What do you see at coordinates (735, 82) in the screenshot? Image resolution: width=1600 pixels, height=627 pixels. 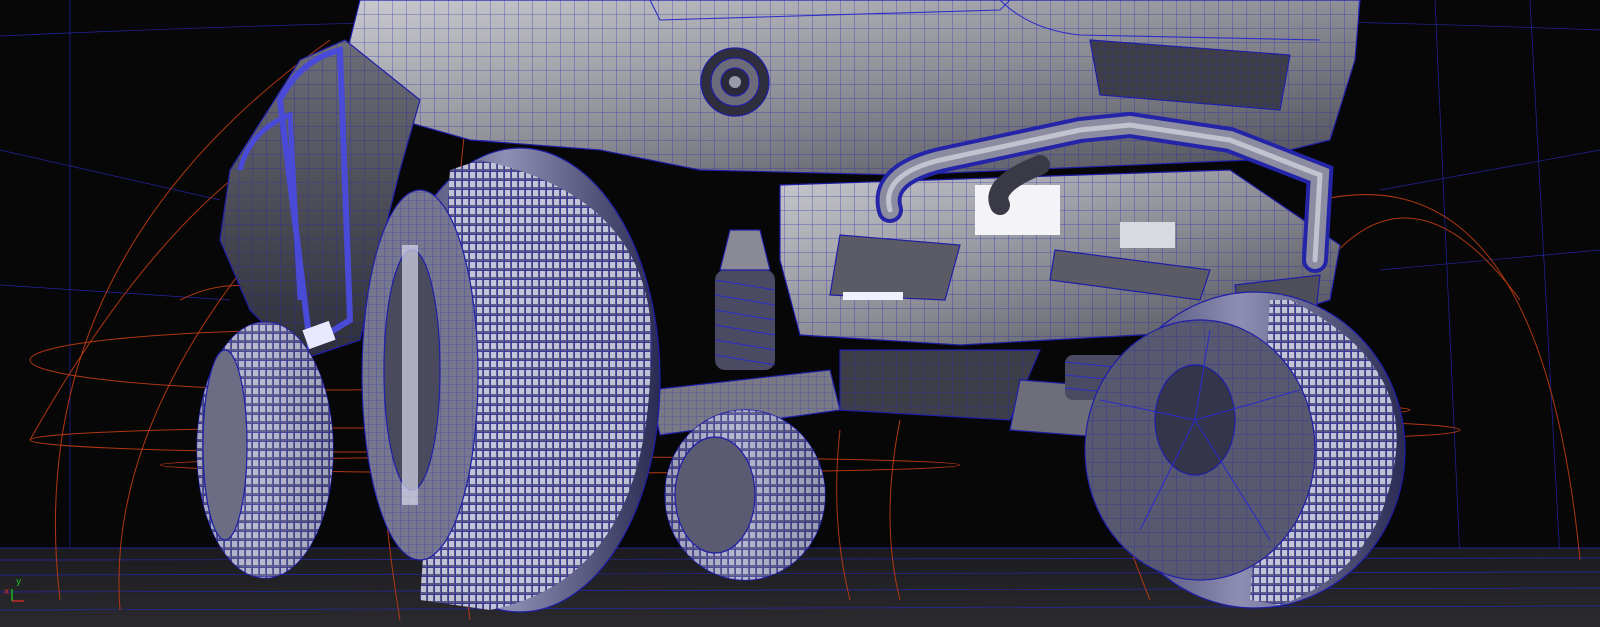 I see `fuel-cap` at bounding box center [735, 82].